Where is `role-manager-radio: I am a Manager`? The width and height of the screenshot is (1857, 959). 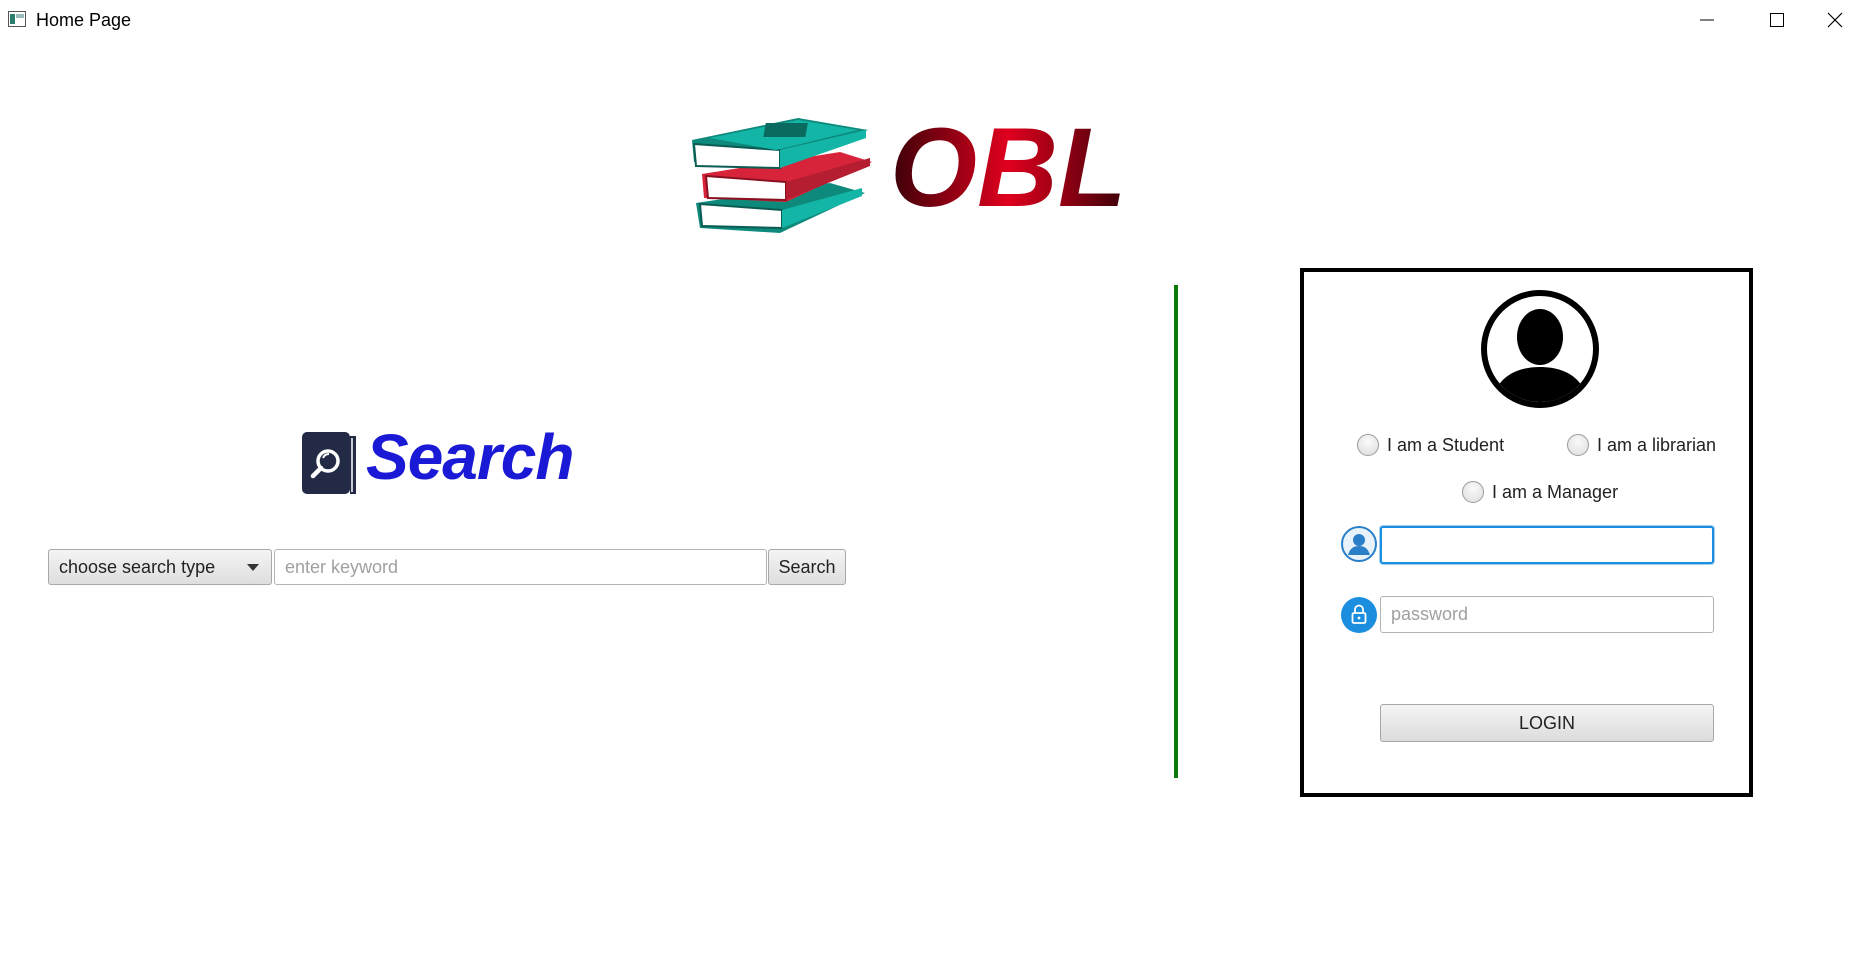
role-manager-radio: I am a Manager is located at coordinates (1540, 492).